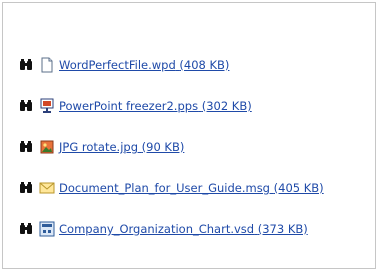  What do you see at coordinates (47, 147) in the screenshot?
I see `image-file-icon` at bounding box center [47, 147].